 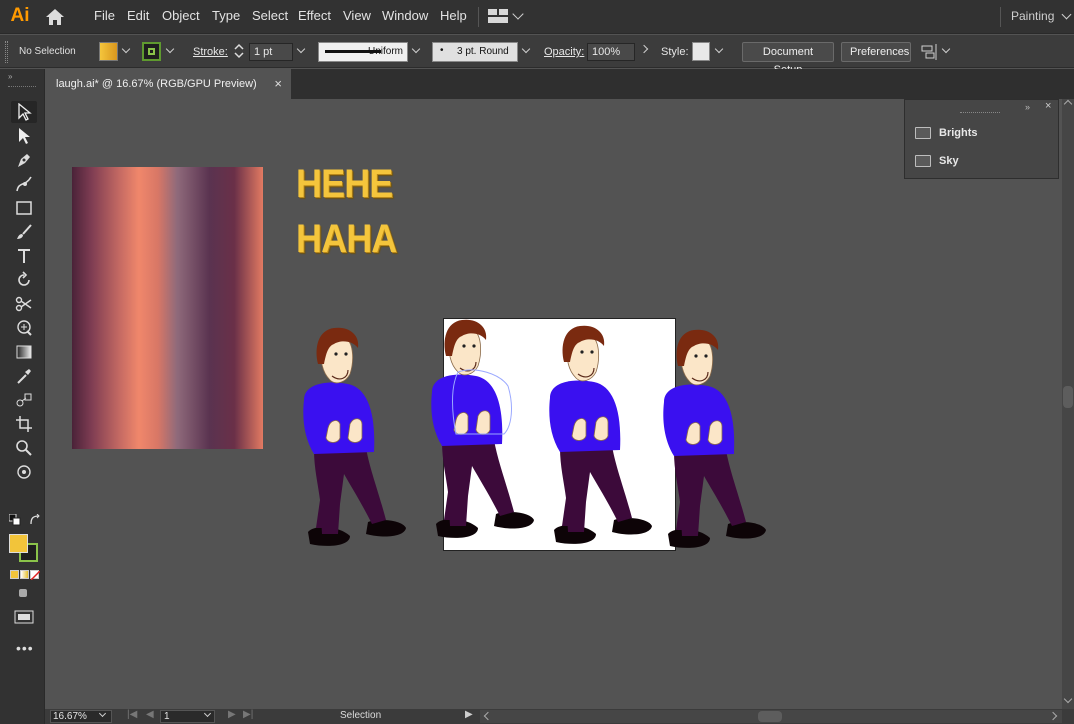 What do you see at coordinates (24, 184) in the screenshot?
I see `curvature-tool-icon` at bounding box center [24, 184].